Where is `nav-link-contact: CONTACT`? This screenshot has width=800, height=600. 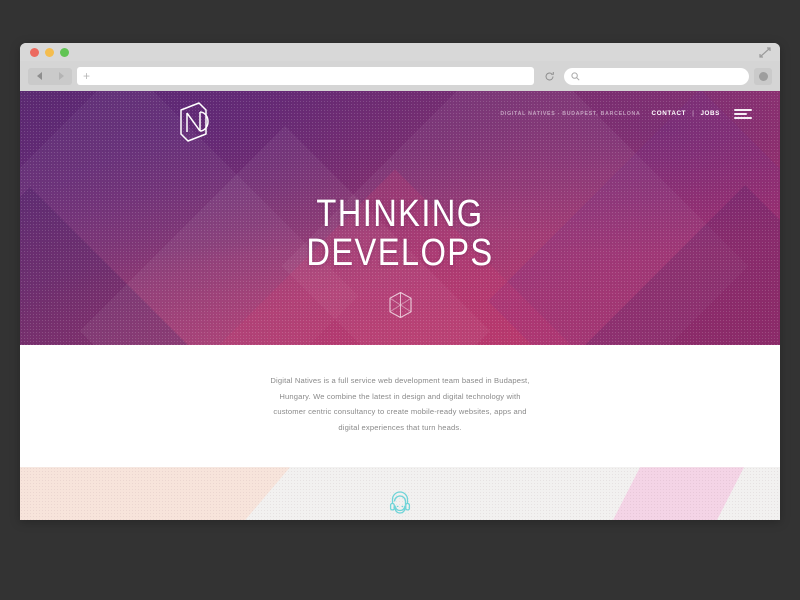
nav-link-contact: CONTACT is located at coordinates (669, 113).